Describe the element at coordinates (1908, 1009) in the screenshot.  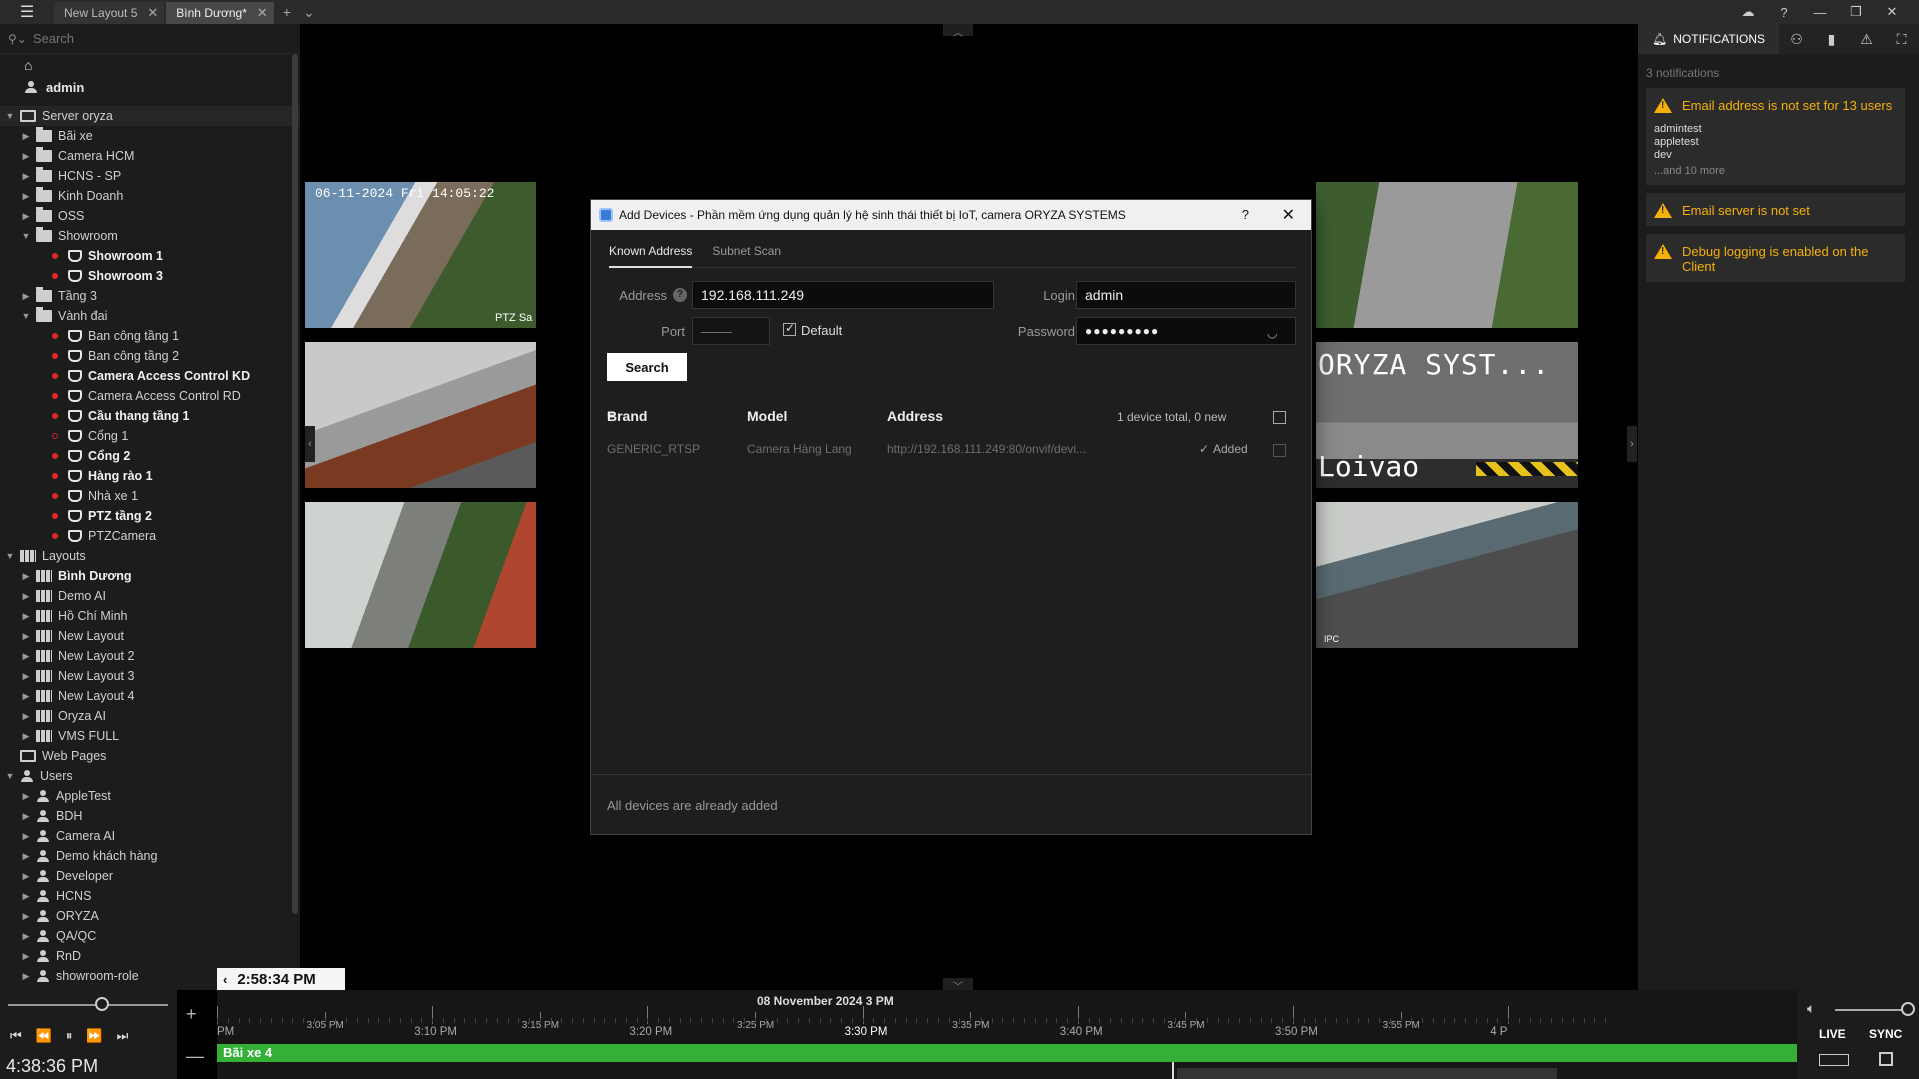
I see `volume-slider-handle` at that location.